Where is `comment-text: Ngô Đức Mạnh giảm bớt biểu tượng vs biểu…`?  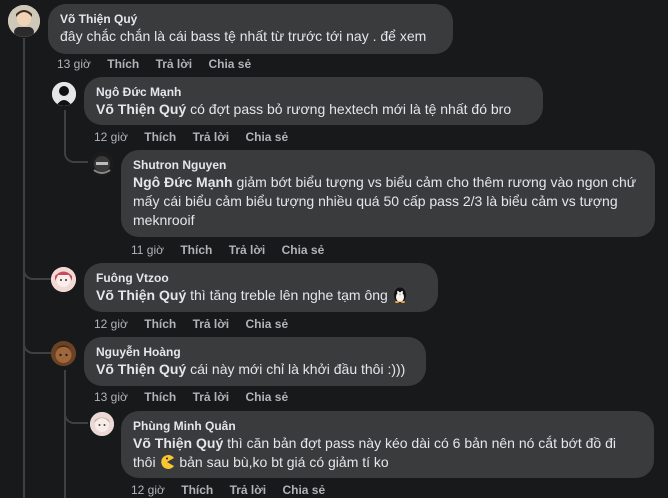 comment-text: Ngô Đức Mạnh giảm bớt biểu tượng vs biểu… is located at coordinates (388, 201).